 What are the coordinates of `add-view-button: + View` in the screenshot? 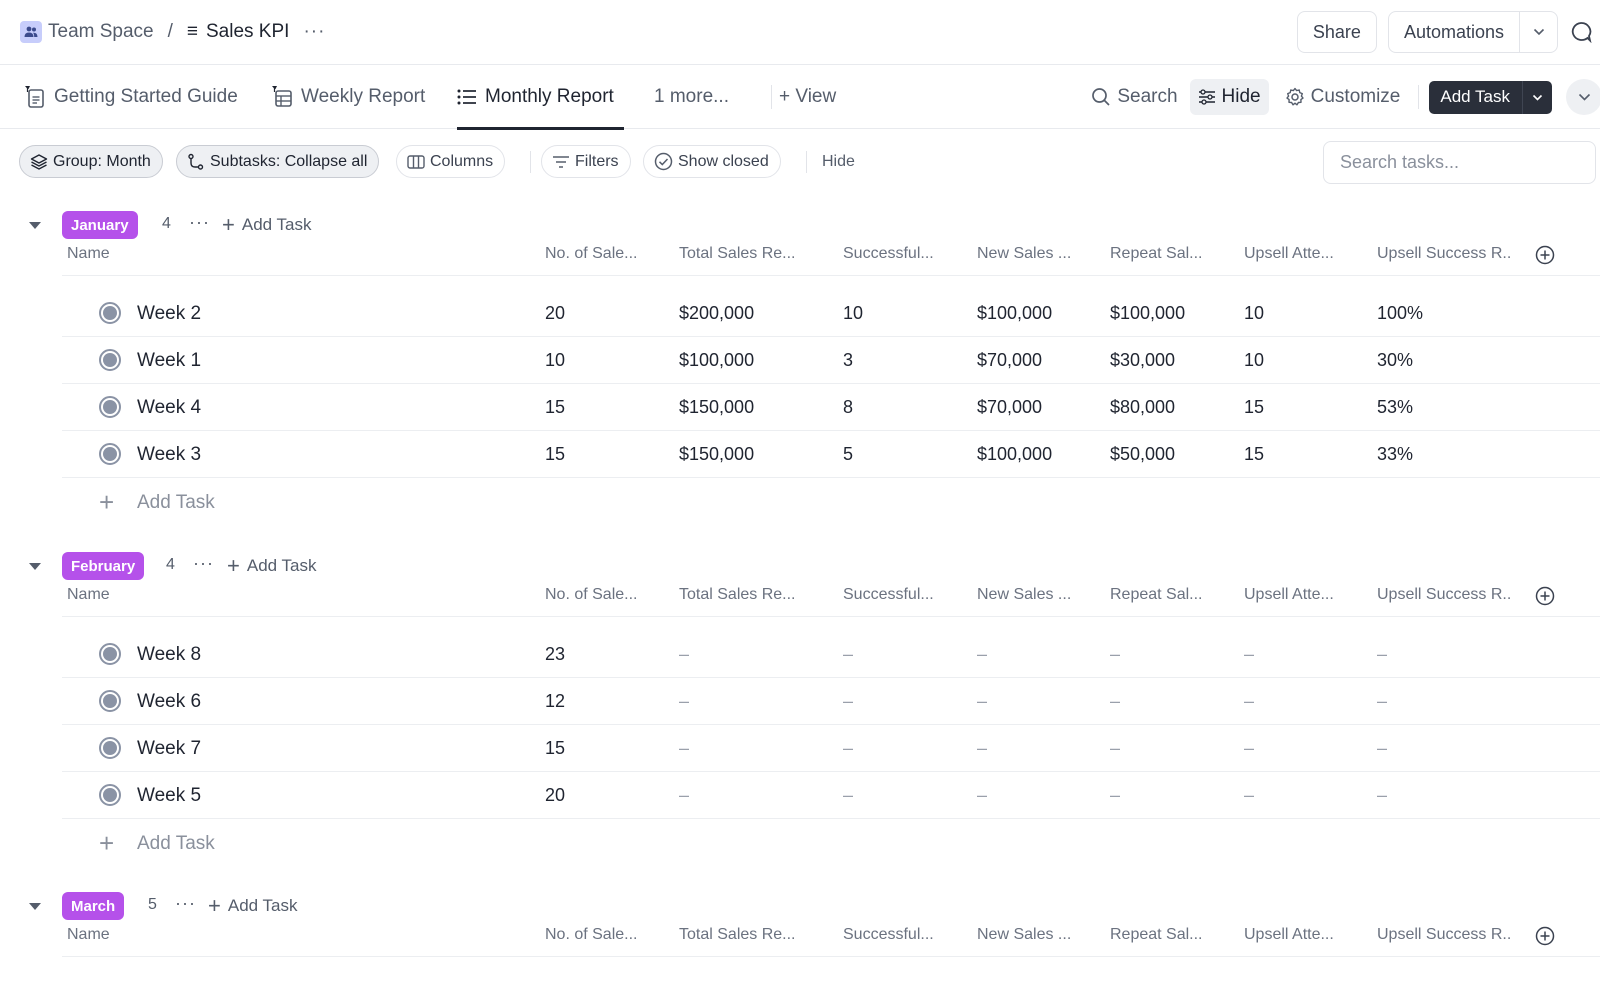 It's located at (807, 97).